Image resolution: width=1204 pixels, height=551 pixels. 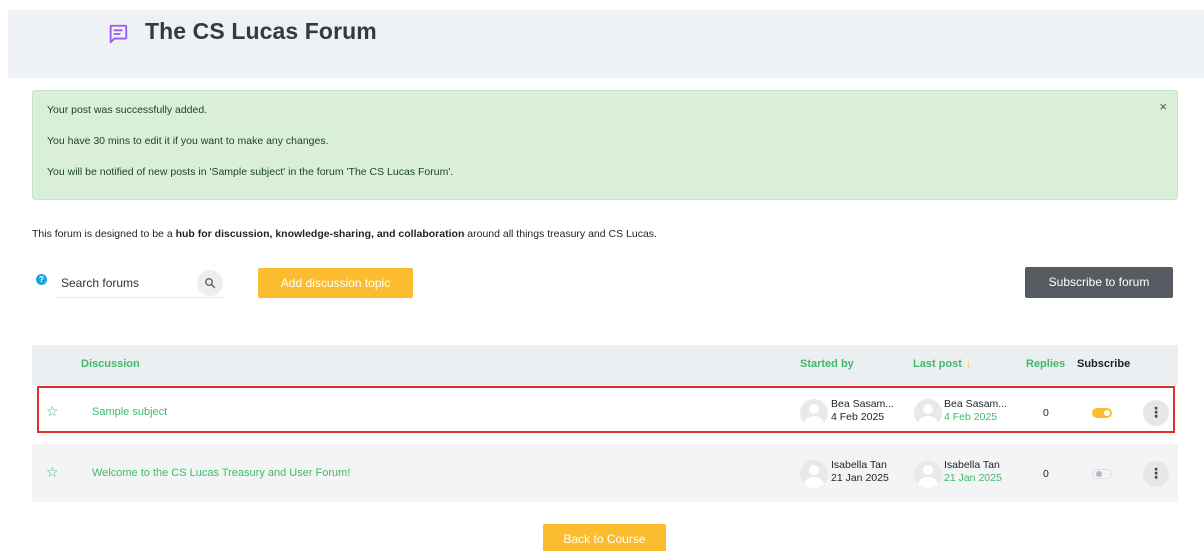 What do you see at coordinates (126, 283) in the screenshot?
I see `search-input` at bounding box center [126, 283].